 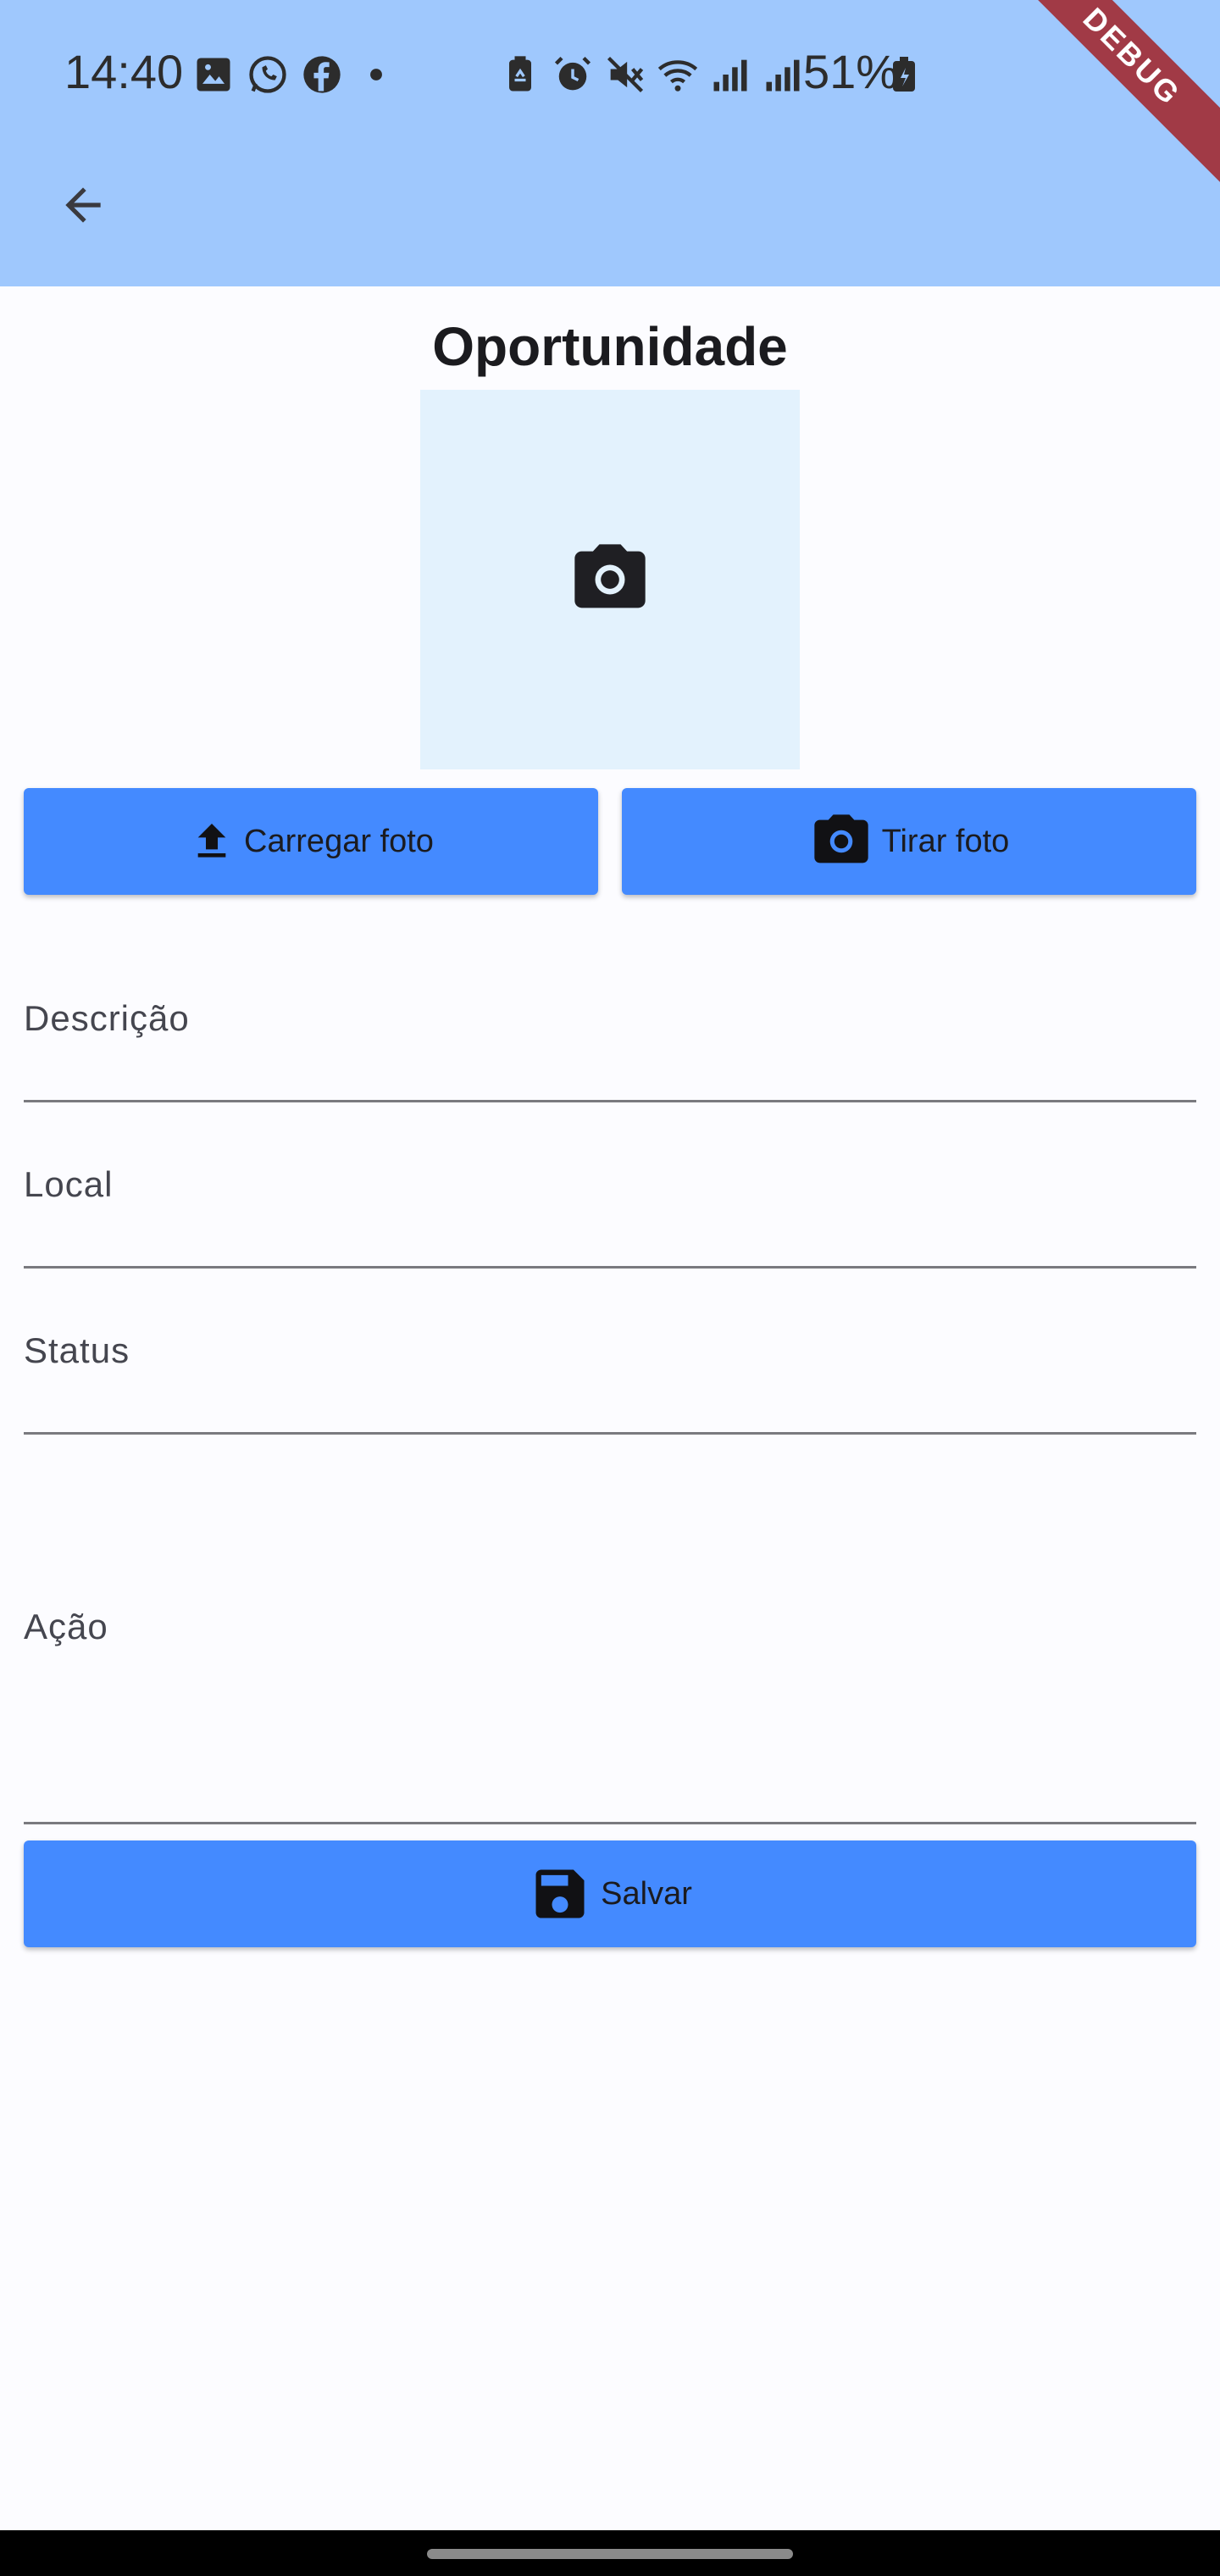 I want to click on facebook-icon, so click(x=322, y=74).